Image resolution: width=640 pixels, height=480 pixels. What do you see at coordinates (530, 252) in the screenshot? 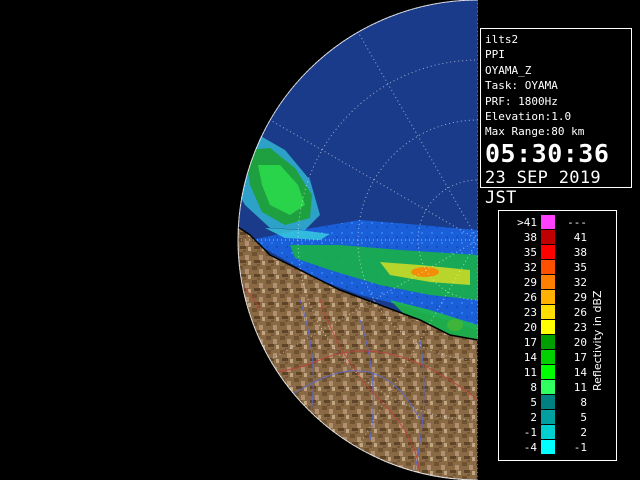
I see `legend-lower-bound: 35` at bounding box center [530, 252].